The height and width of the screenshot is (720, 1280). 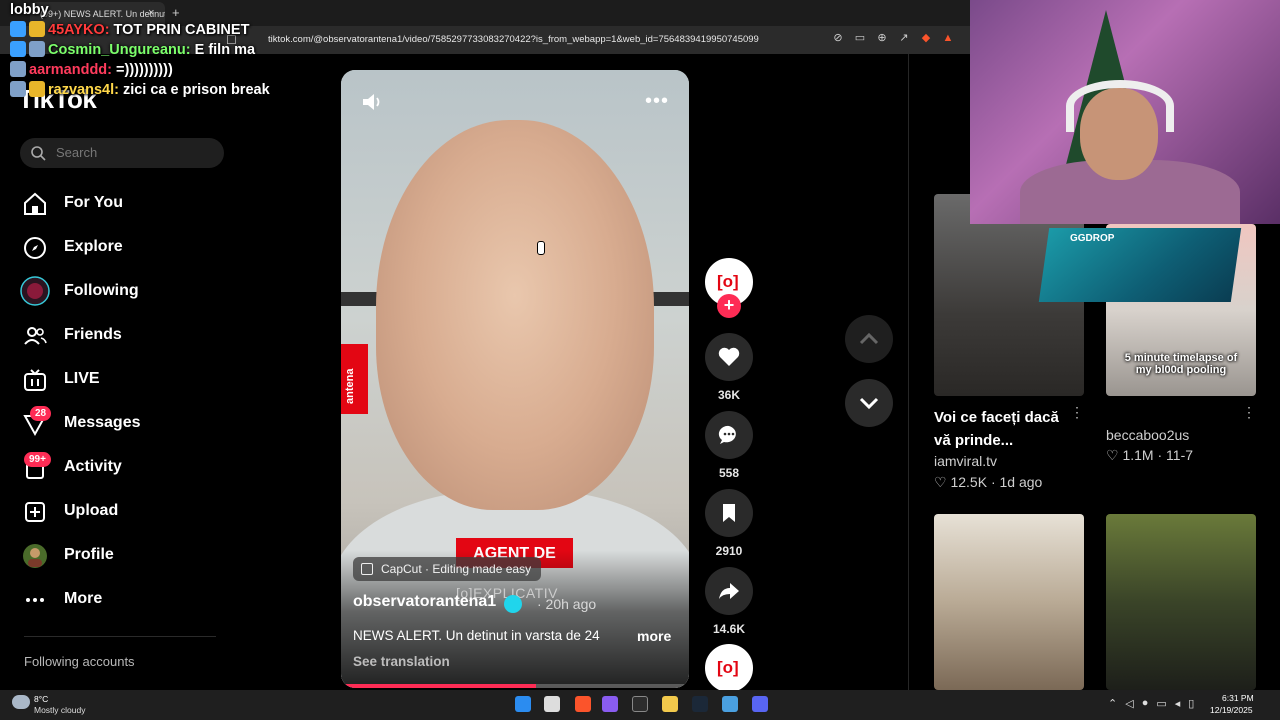 I want to click on see-translation-button: See translation, so click(x=401, y=661).